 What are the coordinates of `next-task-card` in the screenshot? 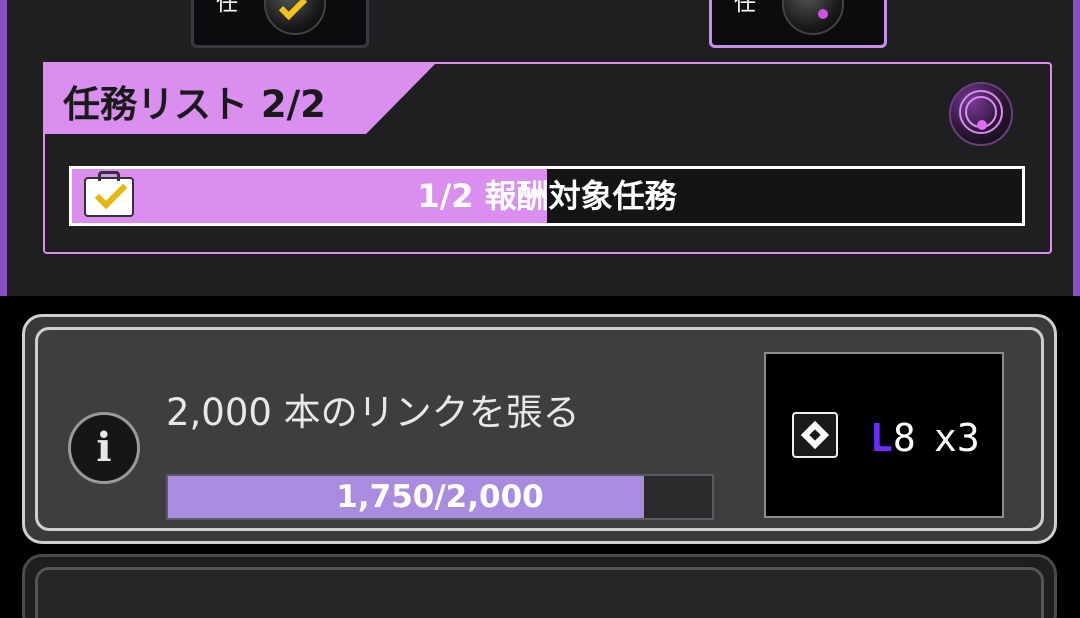 It's located at (539, 586).